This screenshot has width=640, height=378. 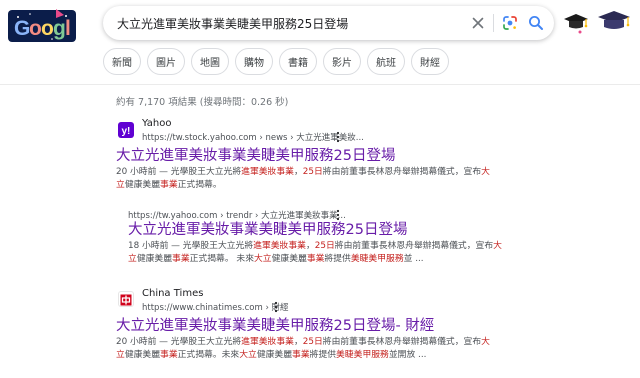 I want to click on google-doodle-logo-icon: G o o g l, so click(x=42, y=25).